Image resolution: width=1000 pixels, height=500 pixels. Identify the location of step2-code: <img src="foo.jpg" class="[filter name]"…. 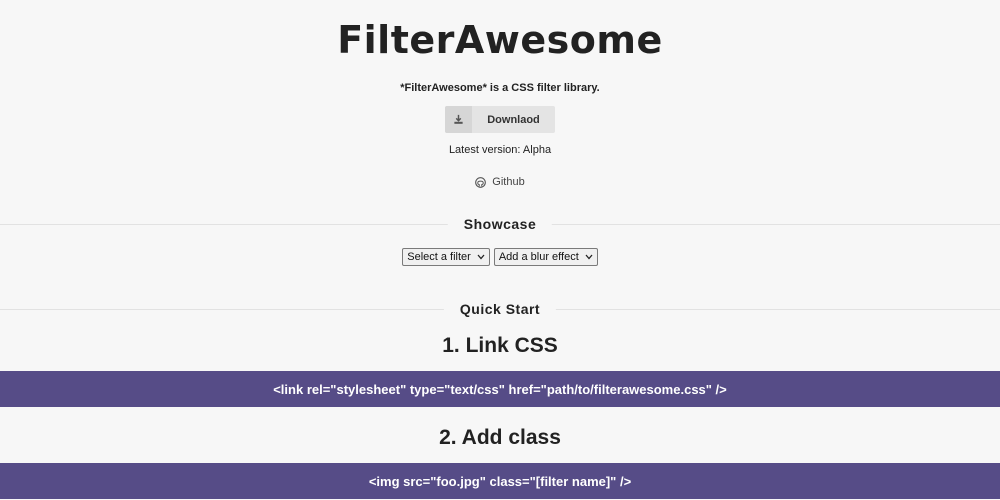
(500, 481).